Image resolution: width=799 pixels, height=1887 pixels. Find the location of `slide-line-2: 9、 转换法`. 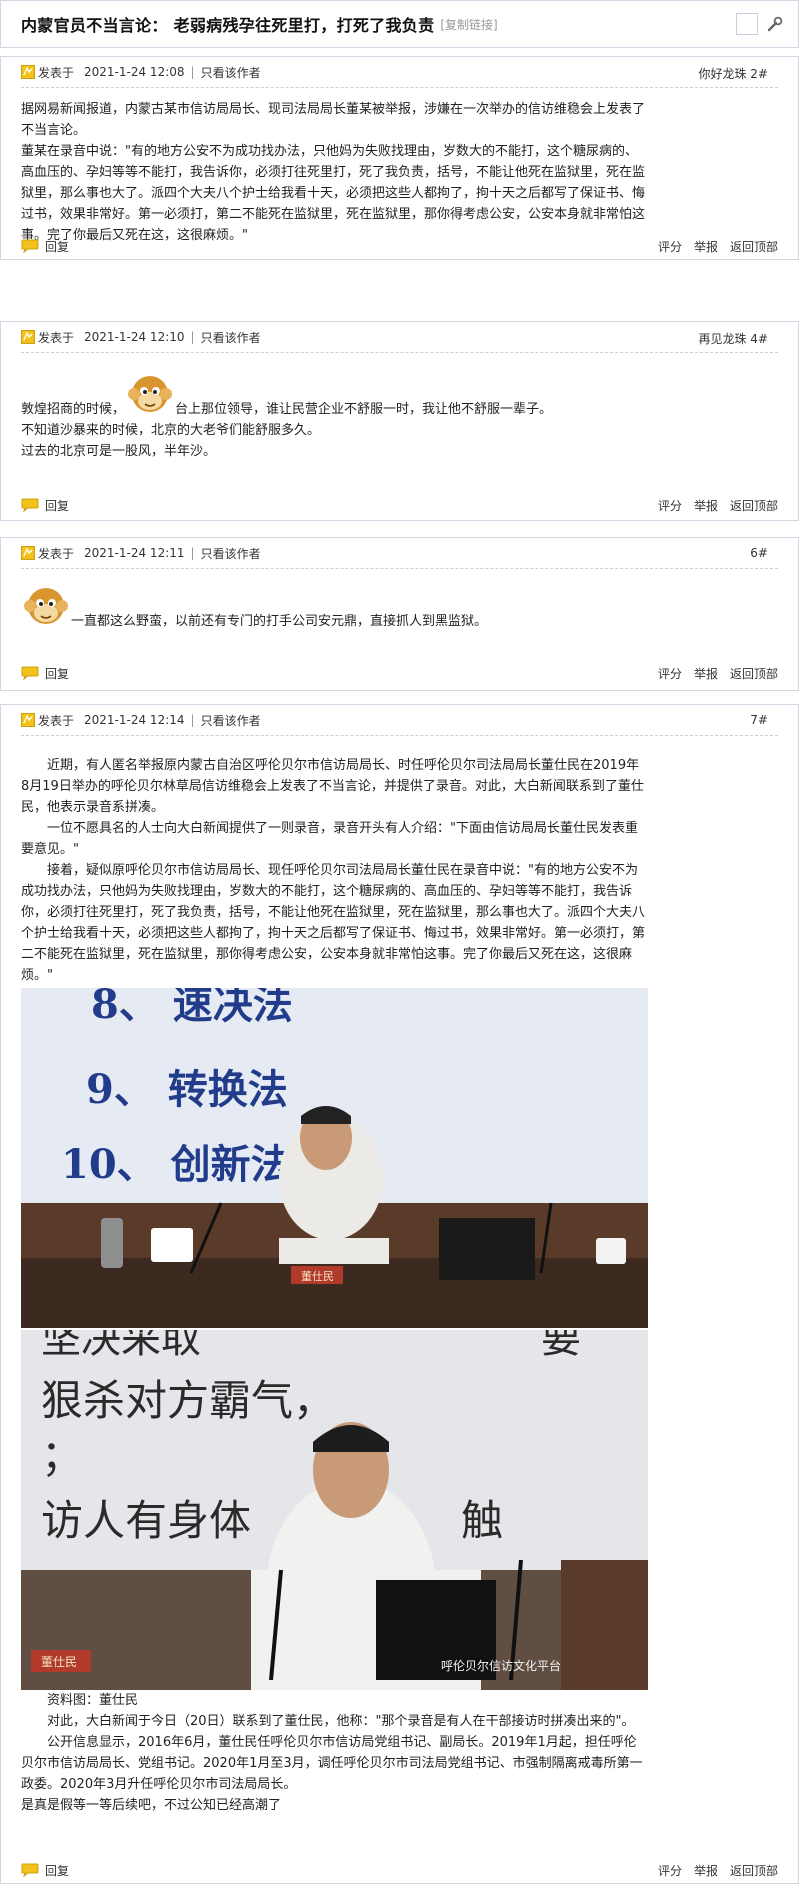

slide-line-2: 9、 转换法 is located at coordinates (187, 1089).